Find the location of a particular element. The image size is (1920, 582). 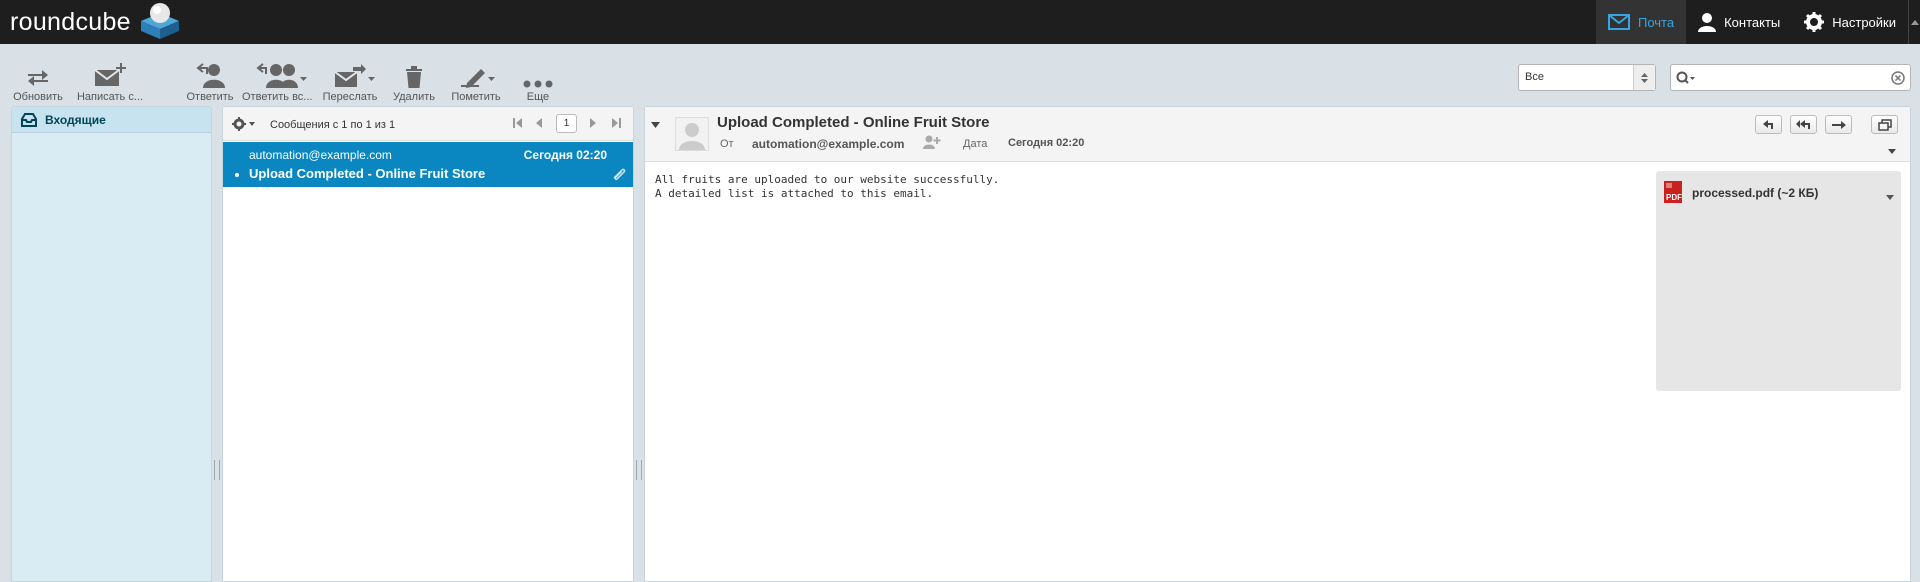

search-clear-icon is located at coordinates (1898, 79).